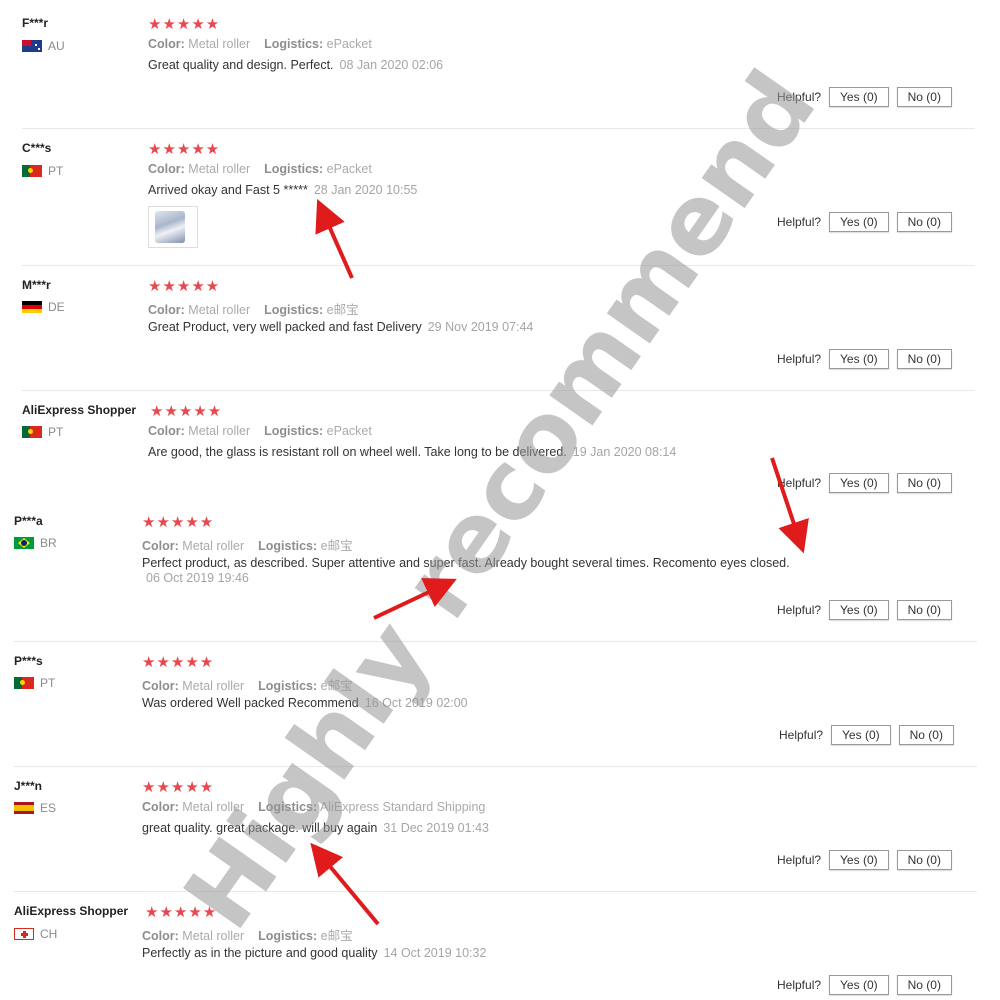  What do you see at coordinates (241, 65) in the screenshot?
I see `review-body: Great quality and design. Perfect.` at bounding box center [241, 65].